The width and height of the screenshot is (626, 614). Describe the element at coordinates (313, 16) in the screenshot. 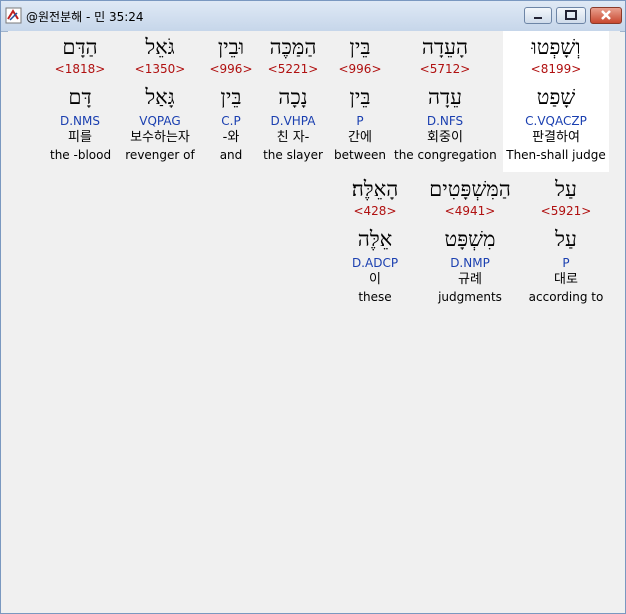

I see `title-bar: @원전분해 - 민 35:24` at that location.